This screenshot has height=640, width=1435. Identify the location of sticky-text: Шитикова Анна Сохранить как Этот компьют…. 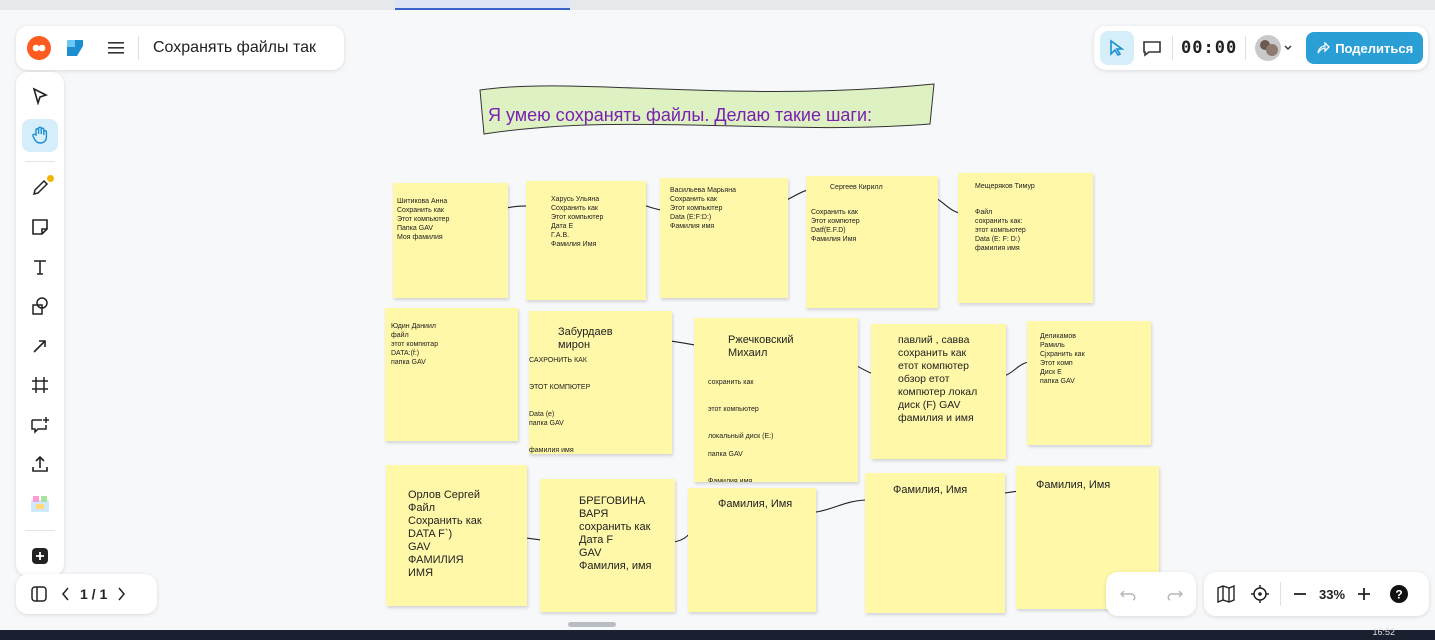
(423, 219).